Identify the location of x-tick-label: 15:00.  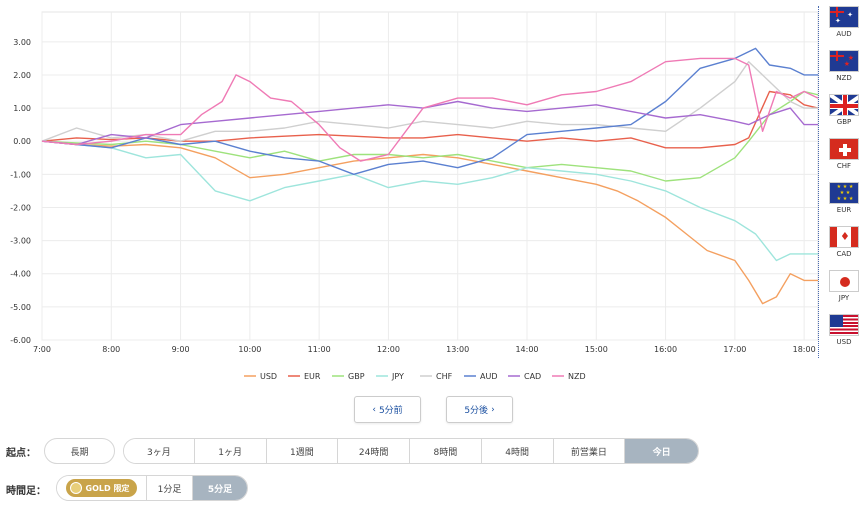
(596, 349).